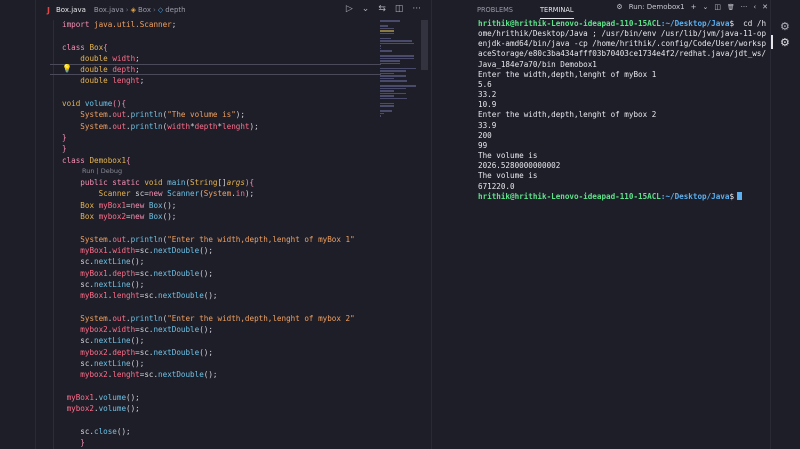  What do you see at coordinates (222, 273) in the screenshot?
I see `code-line: myBox1.depth=sc.nextDouble();` at bounding box center [222, 273].